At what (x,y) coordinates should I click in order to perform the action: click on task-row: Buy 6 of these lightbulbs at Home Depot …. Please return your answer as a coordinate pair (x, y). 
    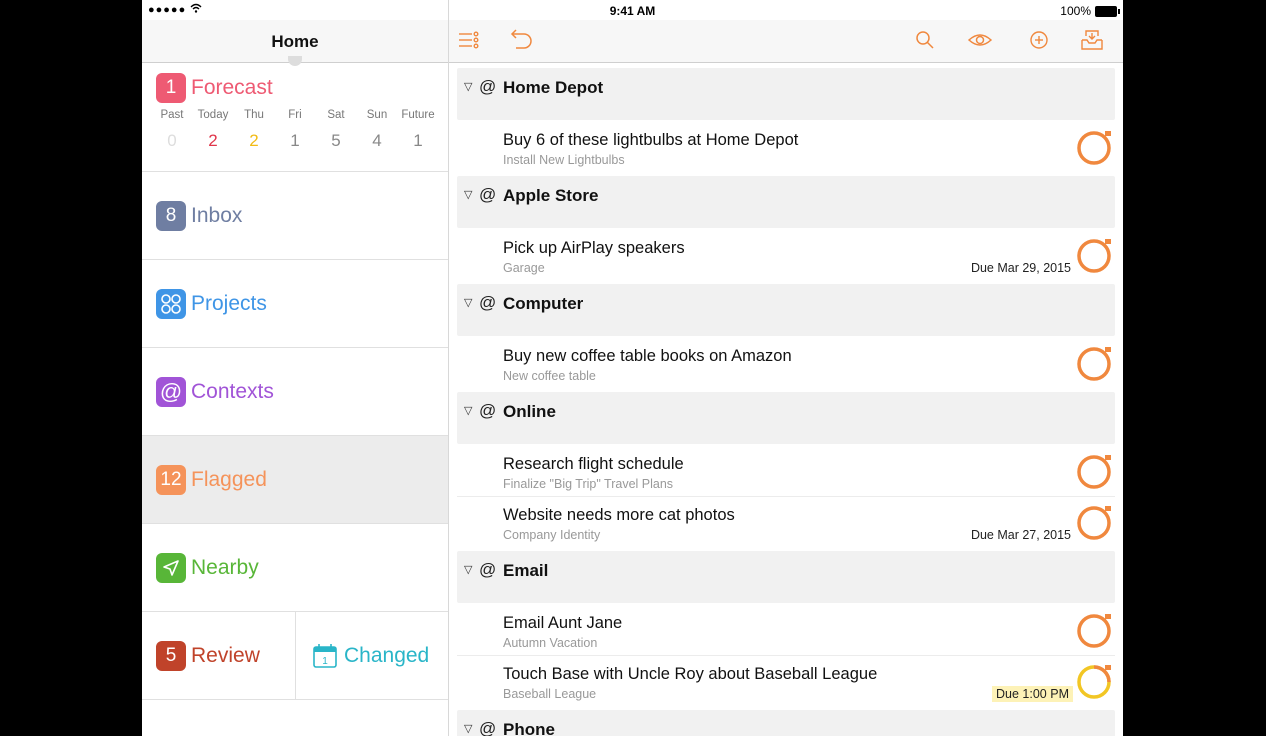
    Looking at the image, I should click on (786, 149).